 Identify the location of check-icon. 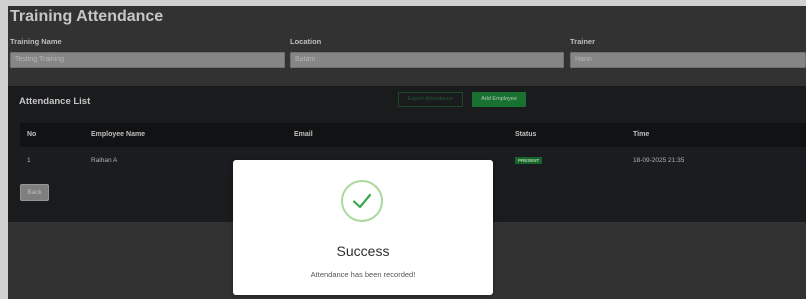
(362, 201).